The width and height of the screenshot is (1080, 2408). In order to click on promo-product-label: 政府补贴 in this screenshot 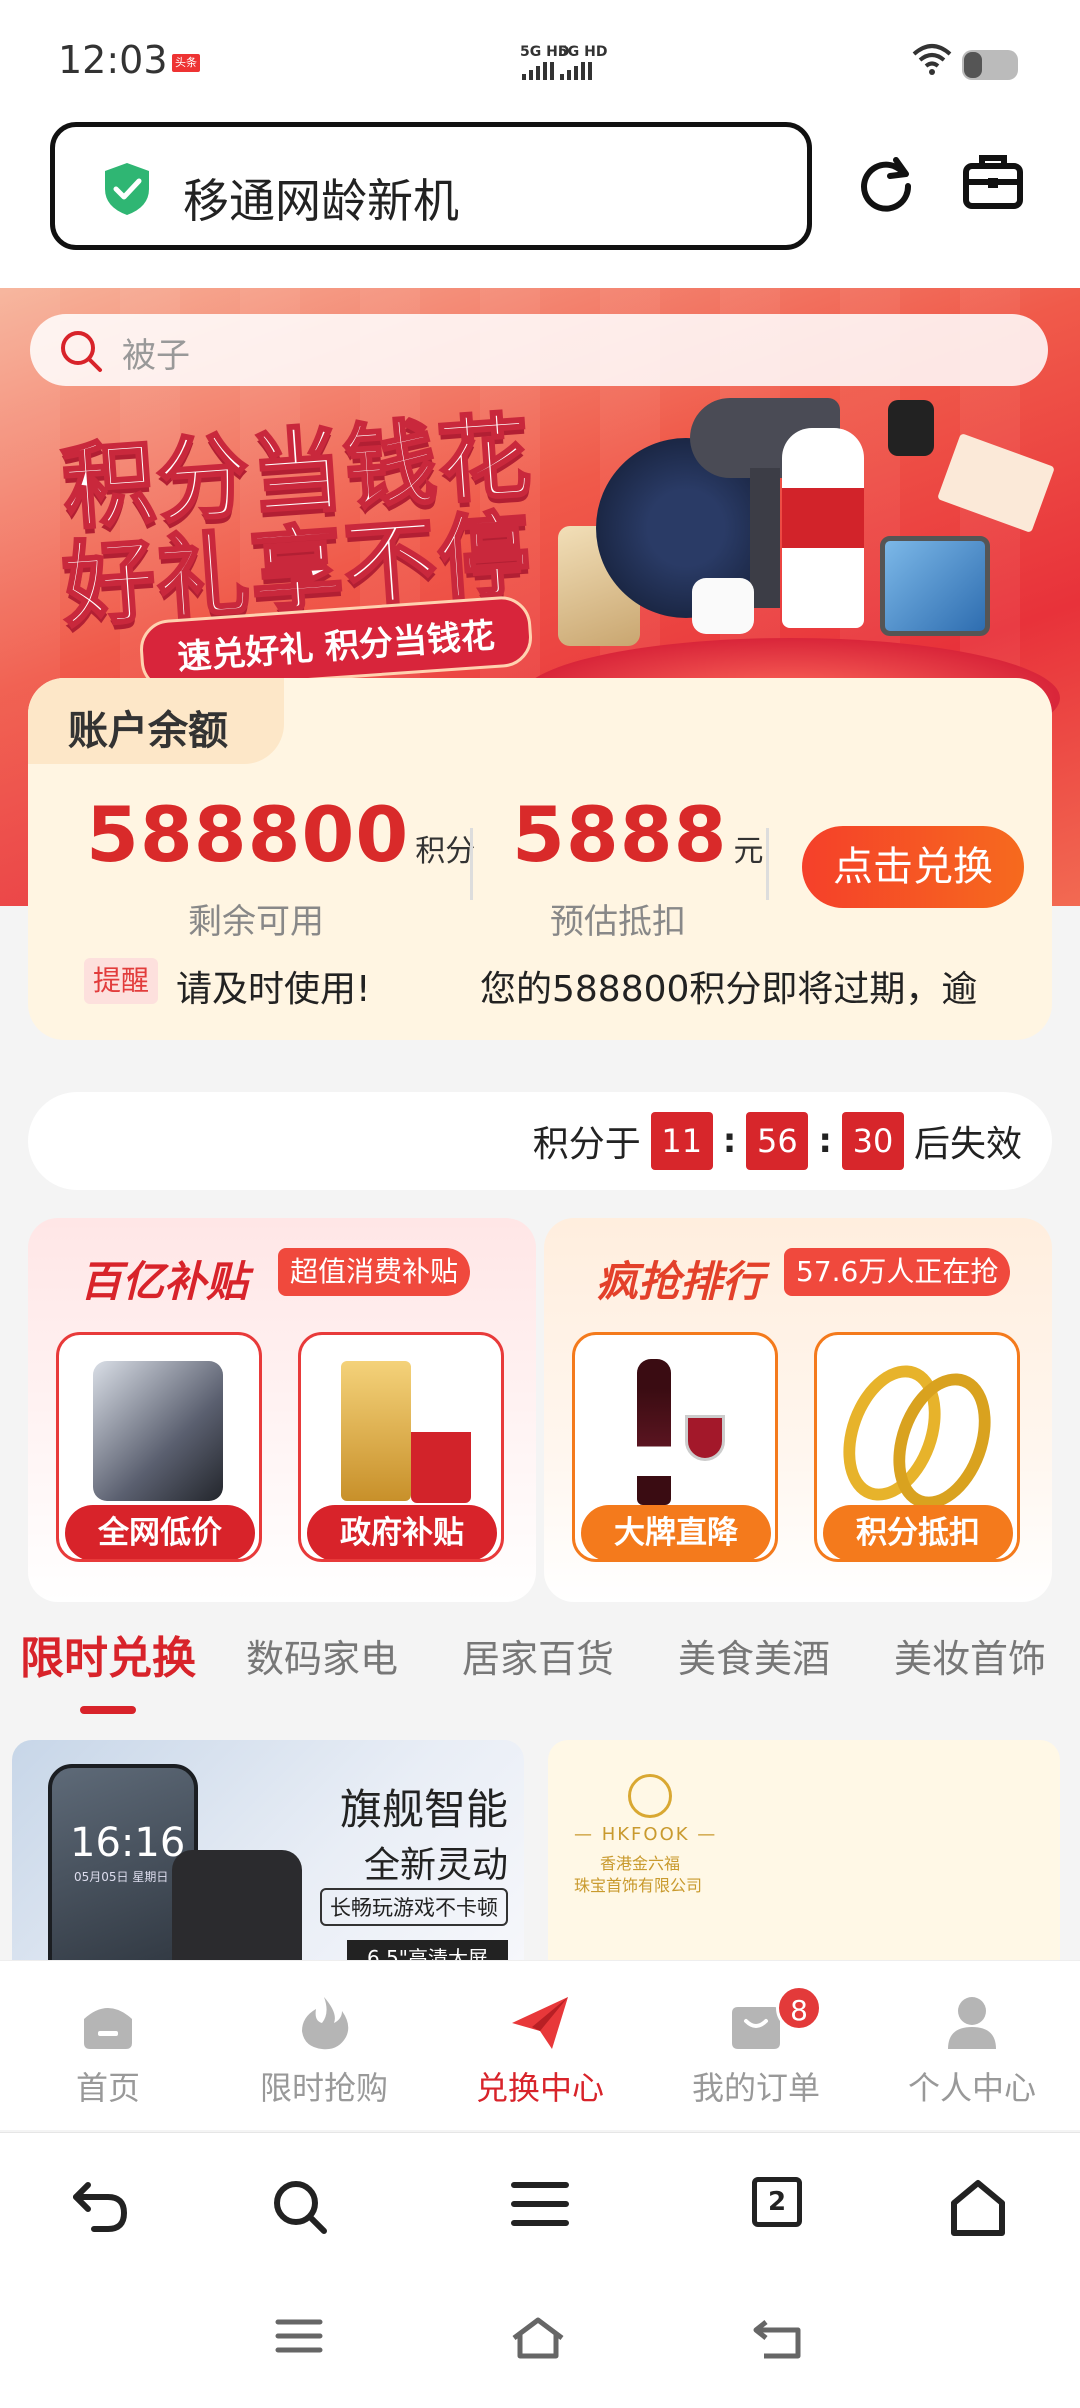, I will do `click(402, 1532)`.